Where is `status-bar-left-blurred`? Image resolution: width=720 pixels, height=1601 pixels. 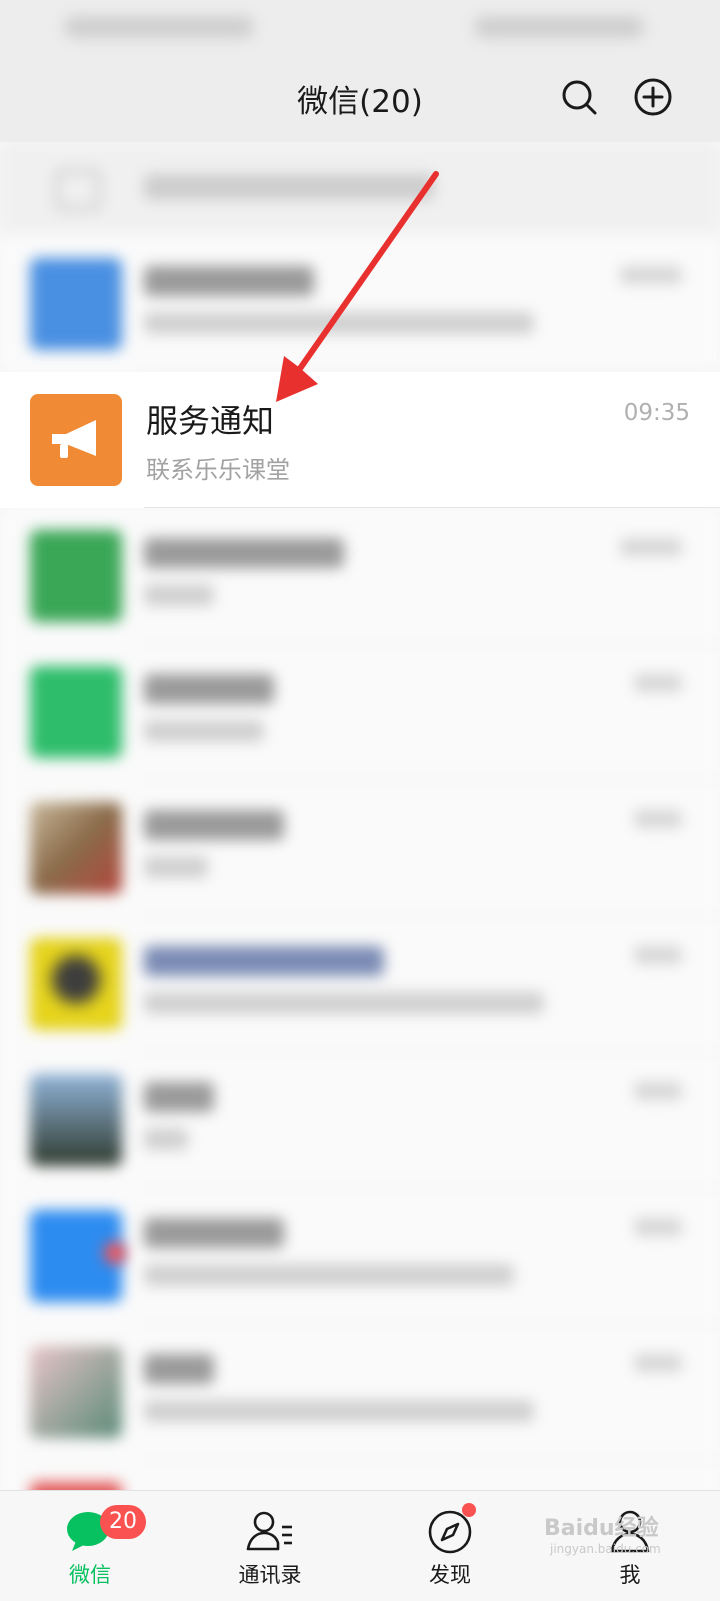 status-bar-left-blurred is located at coordinates (159, 27).